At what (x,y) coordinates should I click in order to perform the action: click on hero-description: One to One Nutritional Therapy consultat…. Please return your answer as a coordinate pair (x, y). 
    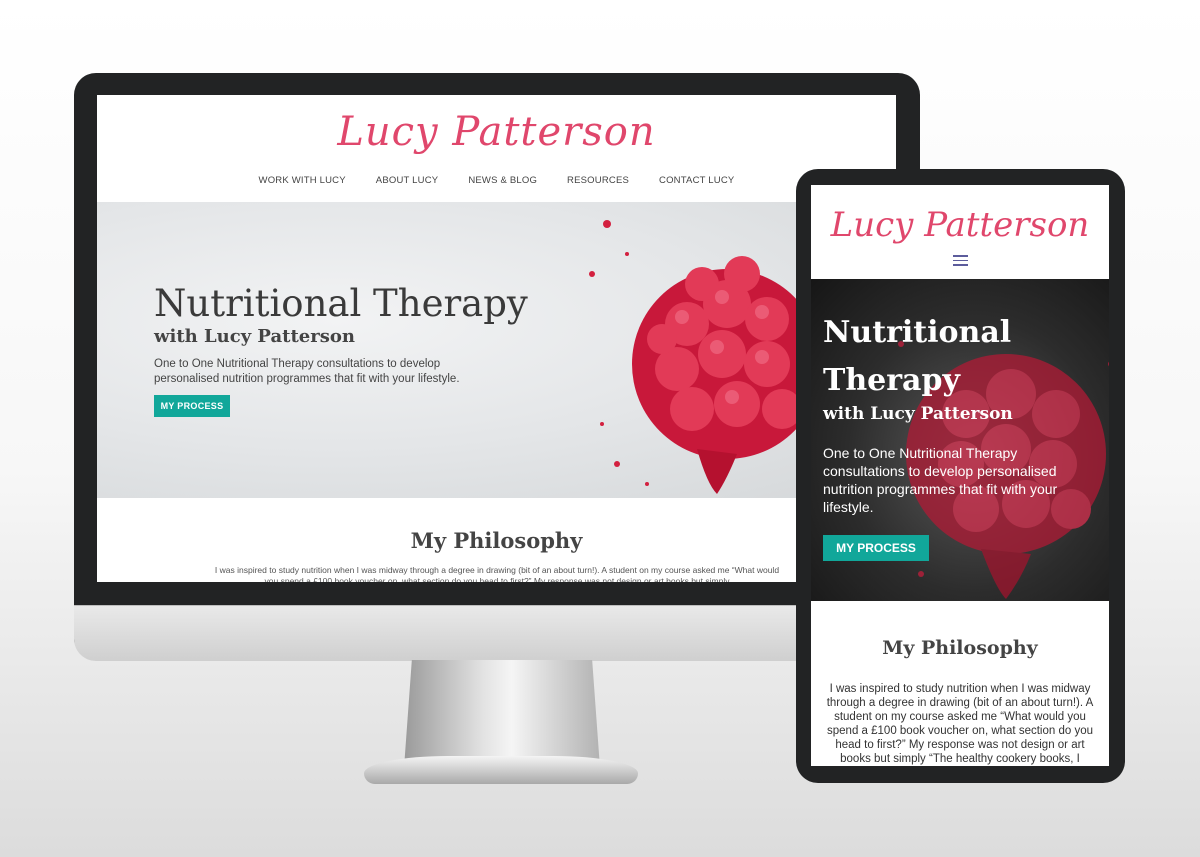
    Looking at the image, I should click on (307, 371).